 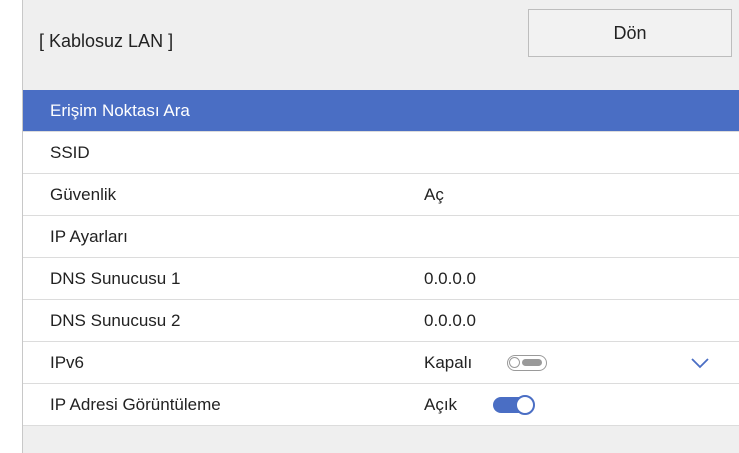 What do you see at coordinates (70, 152) in the screenshot?
I see `menu-item-label: SSID` at bounding box center [70, 152].